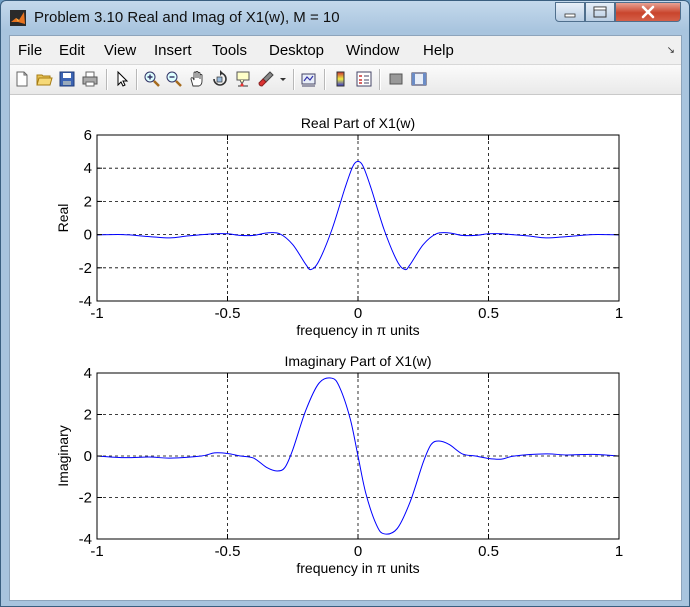 Image resolution: width=690 pixels, height=607 pixels. Describe the element at coordinates (72, 50) in the screenshot. I see `menu-edit: Edit` at that location.